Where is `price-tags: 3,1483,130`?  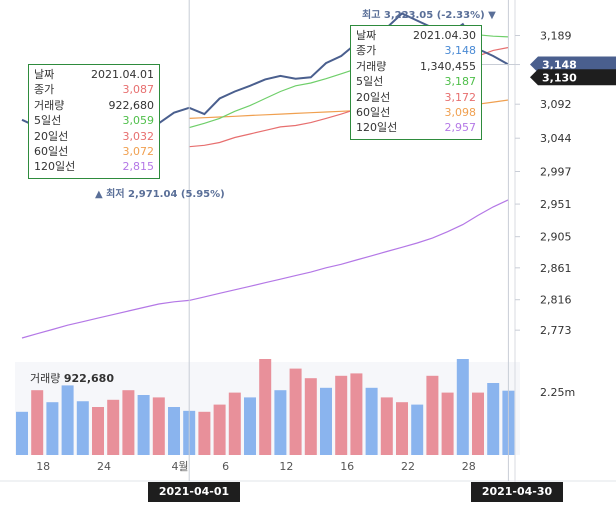 price-tags: 3,1483,130 is located at coordinates (573, 71).